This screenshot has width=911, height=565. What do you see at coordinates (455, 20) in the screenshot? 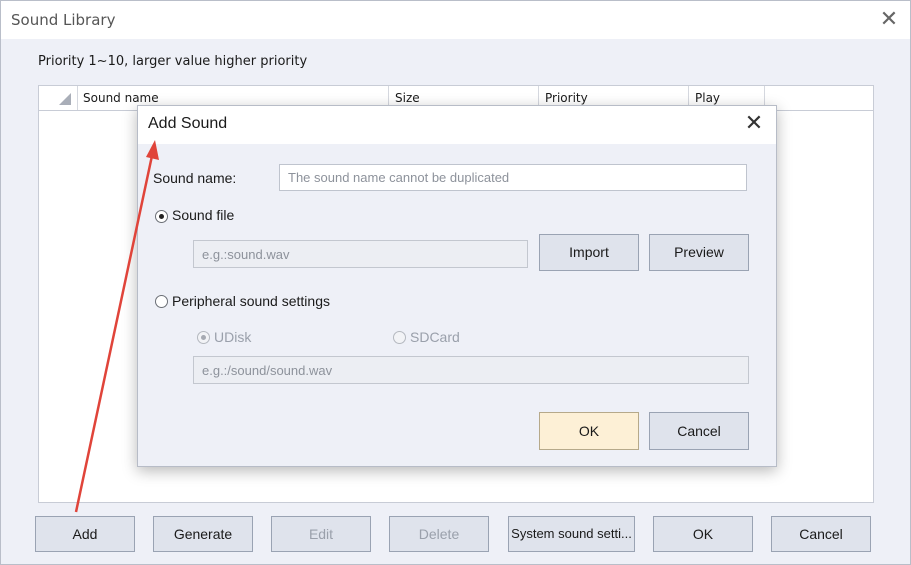
I see `window-titlebar: Sound Library ✕` at bounding box center [455, 20].